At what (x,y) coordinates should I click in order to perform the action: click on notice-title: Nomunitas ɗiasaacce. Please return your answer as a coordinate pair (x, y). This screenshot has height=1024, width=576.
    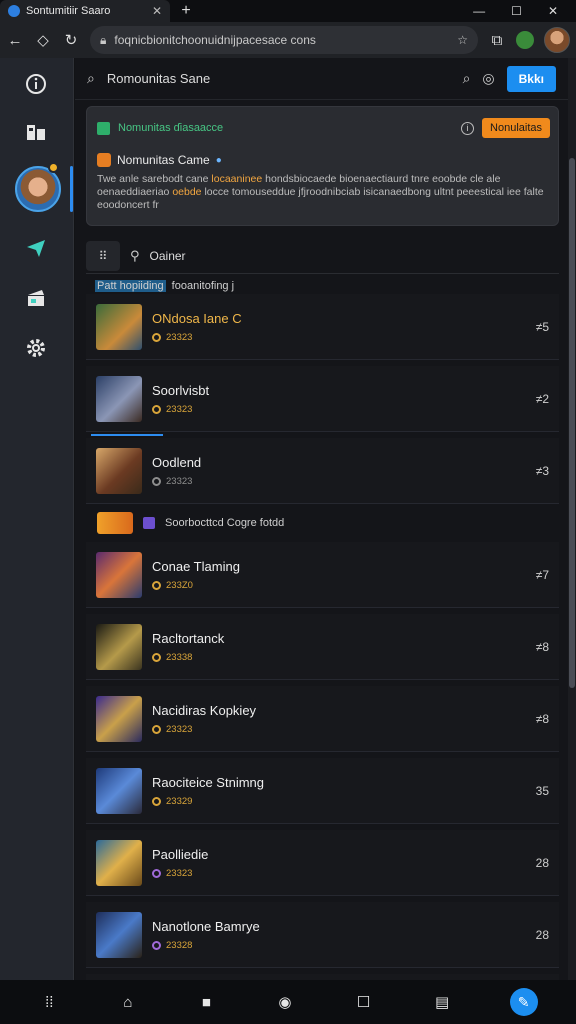
    Looking at the image, I should click on (171, 128).